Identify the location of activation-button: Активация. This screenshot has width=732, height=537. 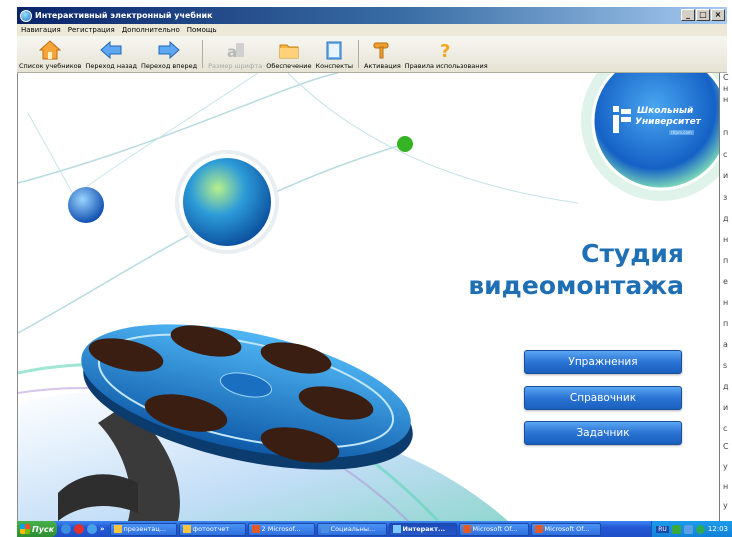
(382, 56).